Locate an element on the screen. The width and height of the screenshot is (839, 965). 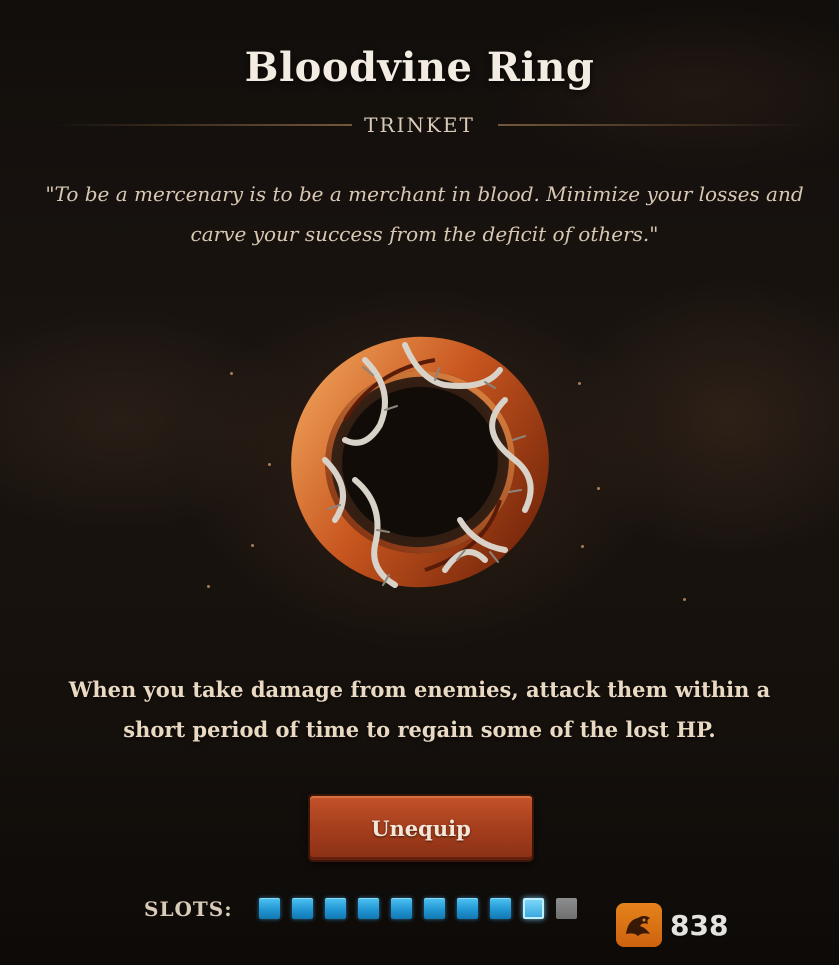
divider-right is located at coordinates (653, 125).